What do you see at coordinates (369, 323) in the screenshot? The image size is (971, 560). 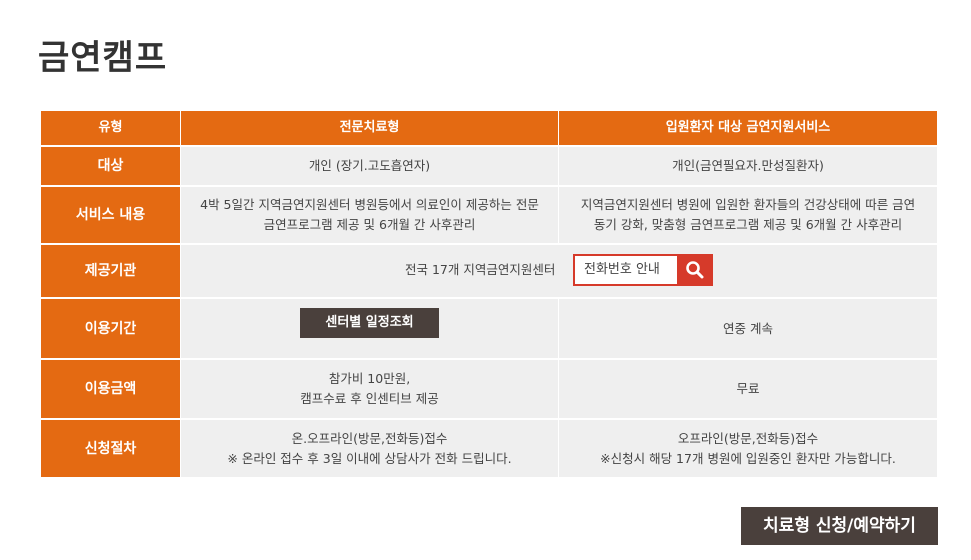 I see `center-schedule-button: 센터별 일정조회` at bounding box center [369, 323].